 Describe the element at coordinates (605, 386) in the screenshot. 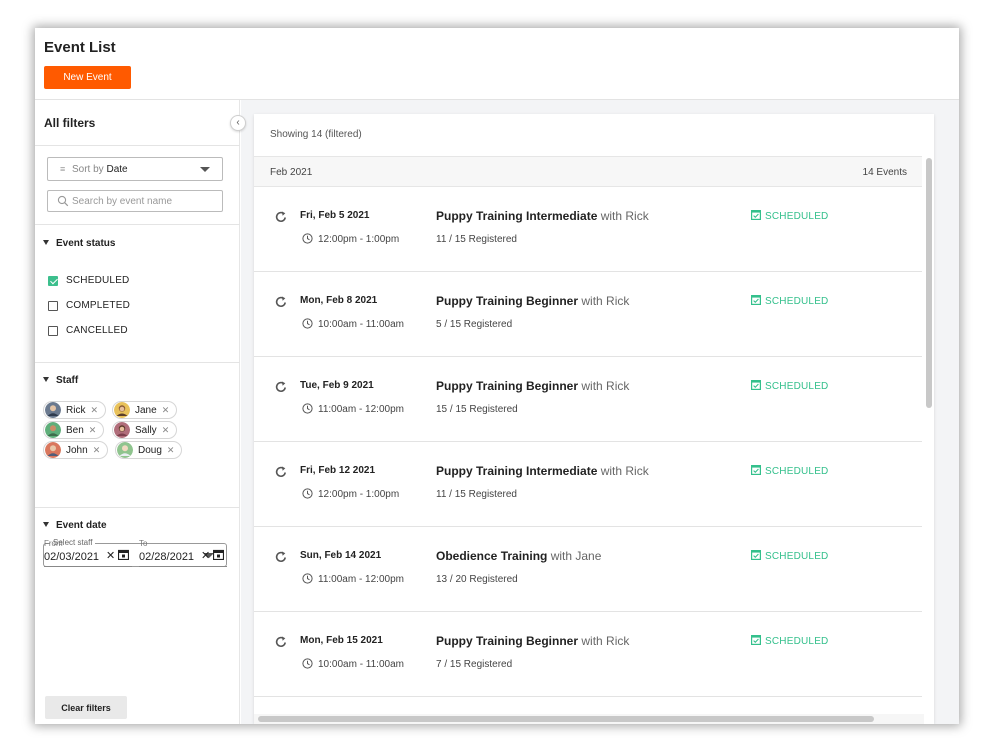

I see `event-instructor: with Rick` at that location.